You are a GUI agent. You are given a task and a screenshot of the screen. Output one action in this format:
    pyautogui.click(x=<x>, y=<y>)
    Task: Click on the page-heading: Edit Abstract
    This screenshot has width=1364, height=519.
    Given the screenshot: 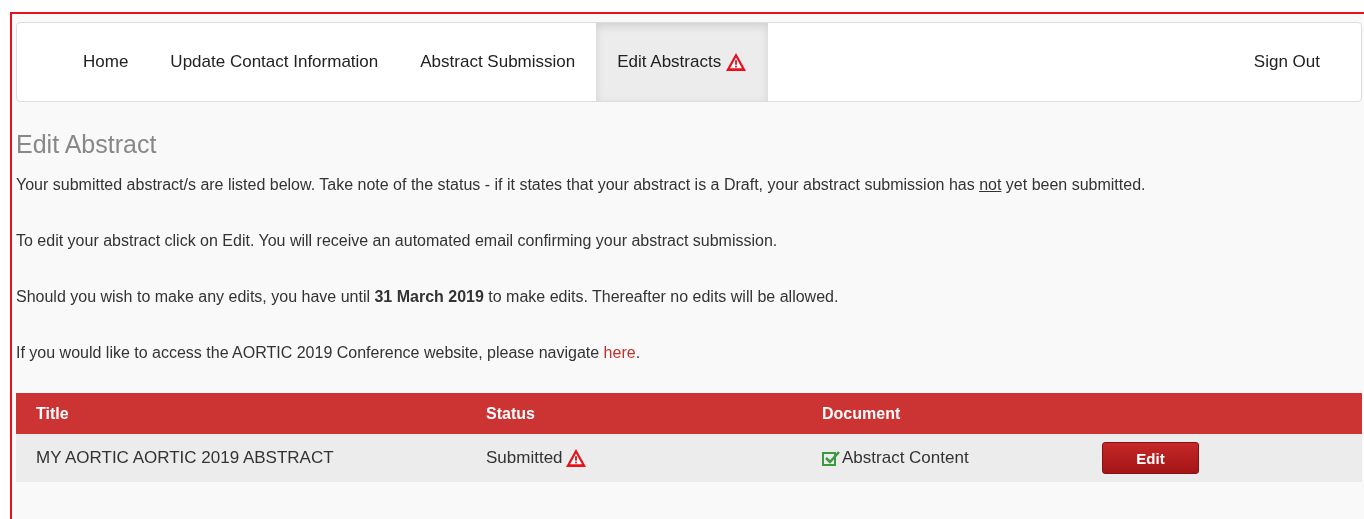 What is the action you would take?
    pyautogui.click(x=87, y=144)
    